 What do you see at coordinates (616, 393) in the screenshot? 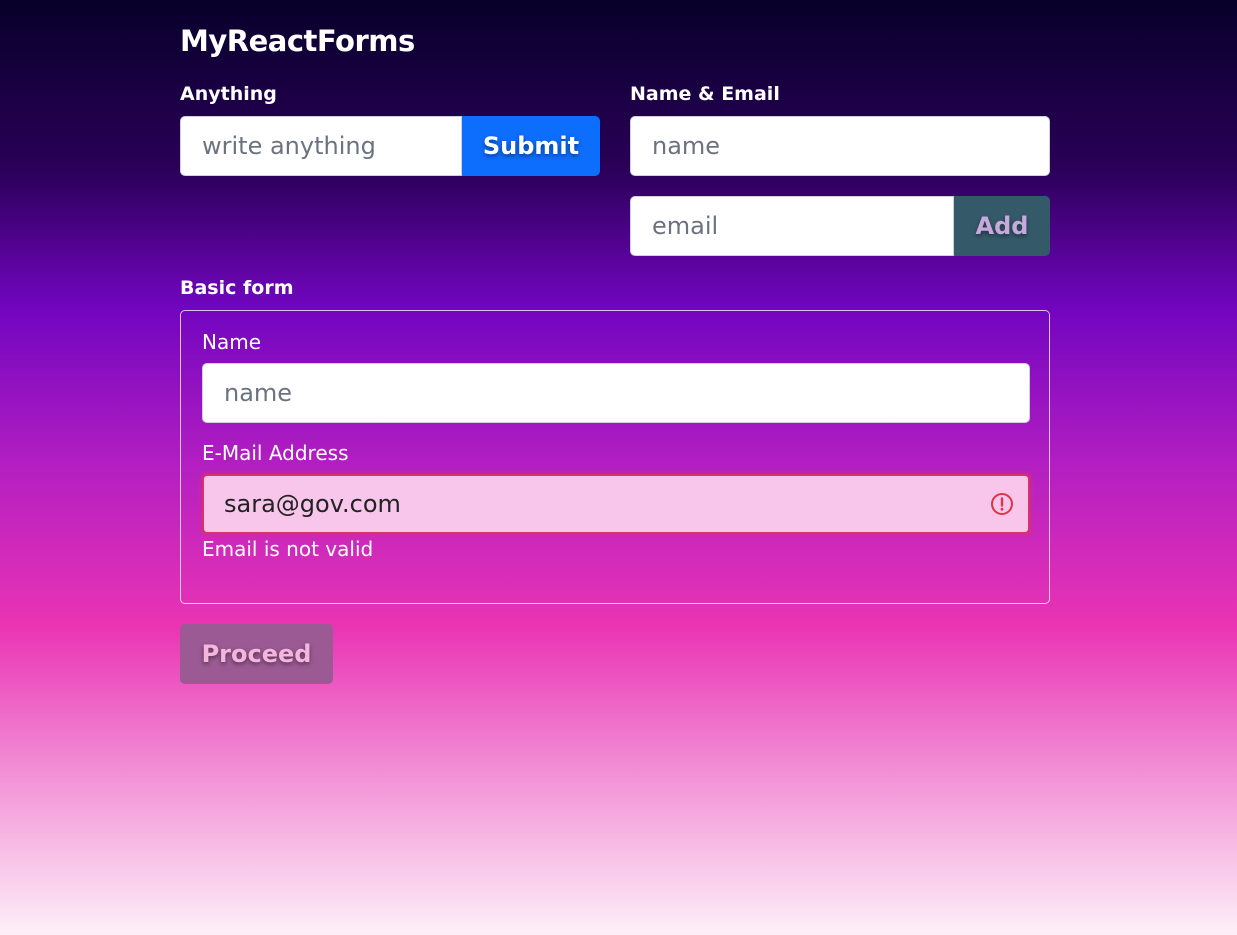
I see `basic-name-input` at bounding box center [616, 393].